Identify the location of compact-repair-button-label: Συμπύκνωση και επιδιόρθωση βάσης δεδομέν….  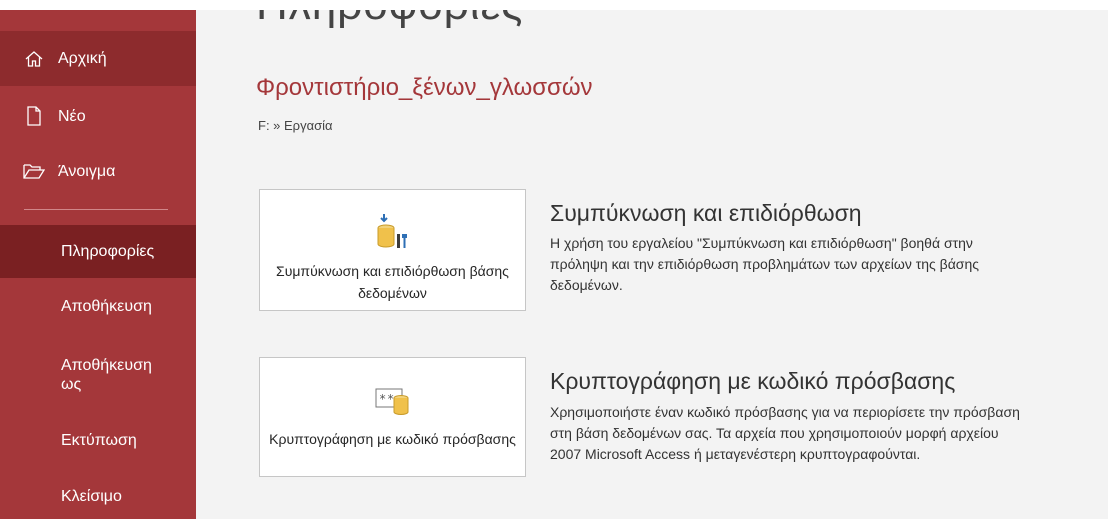
(392, 282).